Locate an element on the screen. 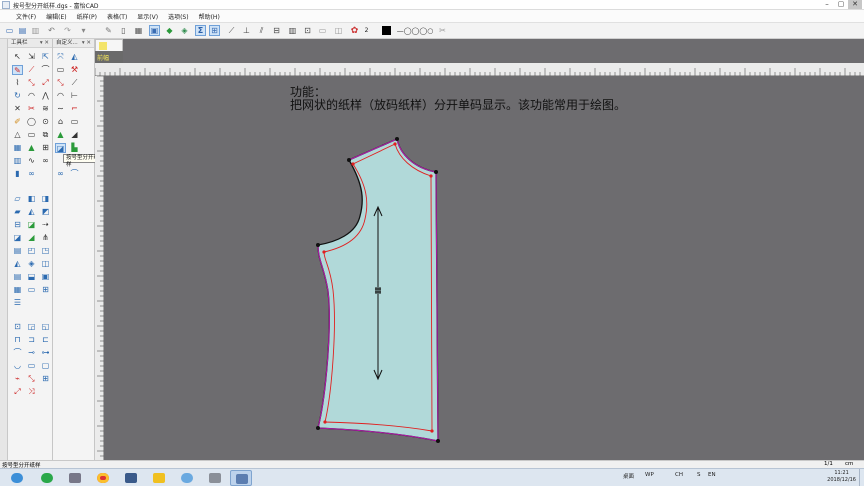 This screenshot has height=486, width=864. ruler-icon: ⊥ is located at coordinates (246, 30).